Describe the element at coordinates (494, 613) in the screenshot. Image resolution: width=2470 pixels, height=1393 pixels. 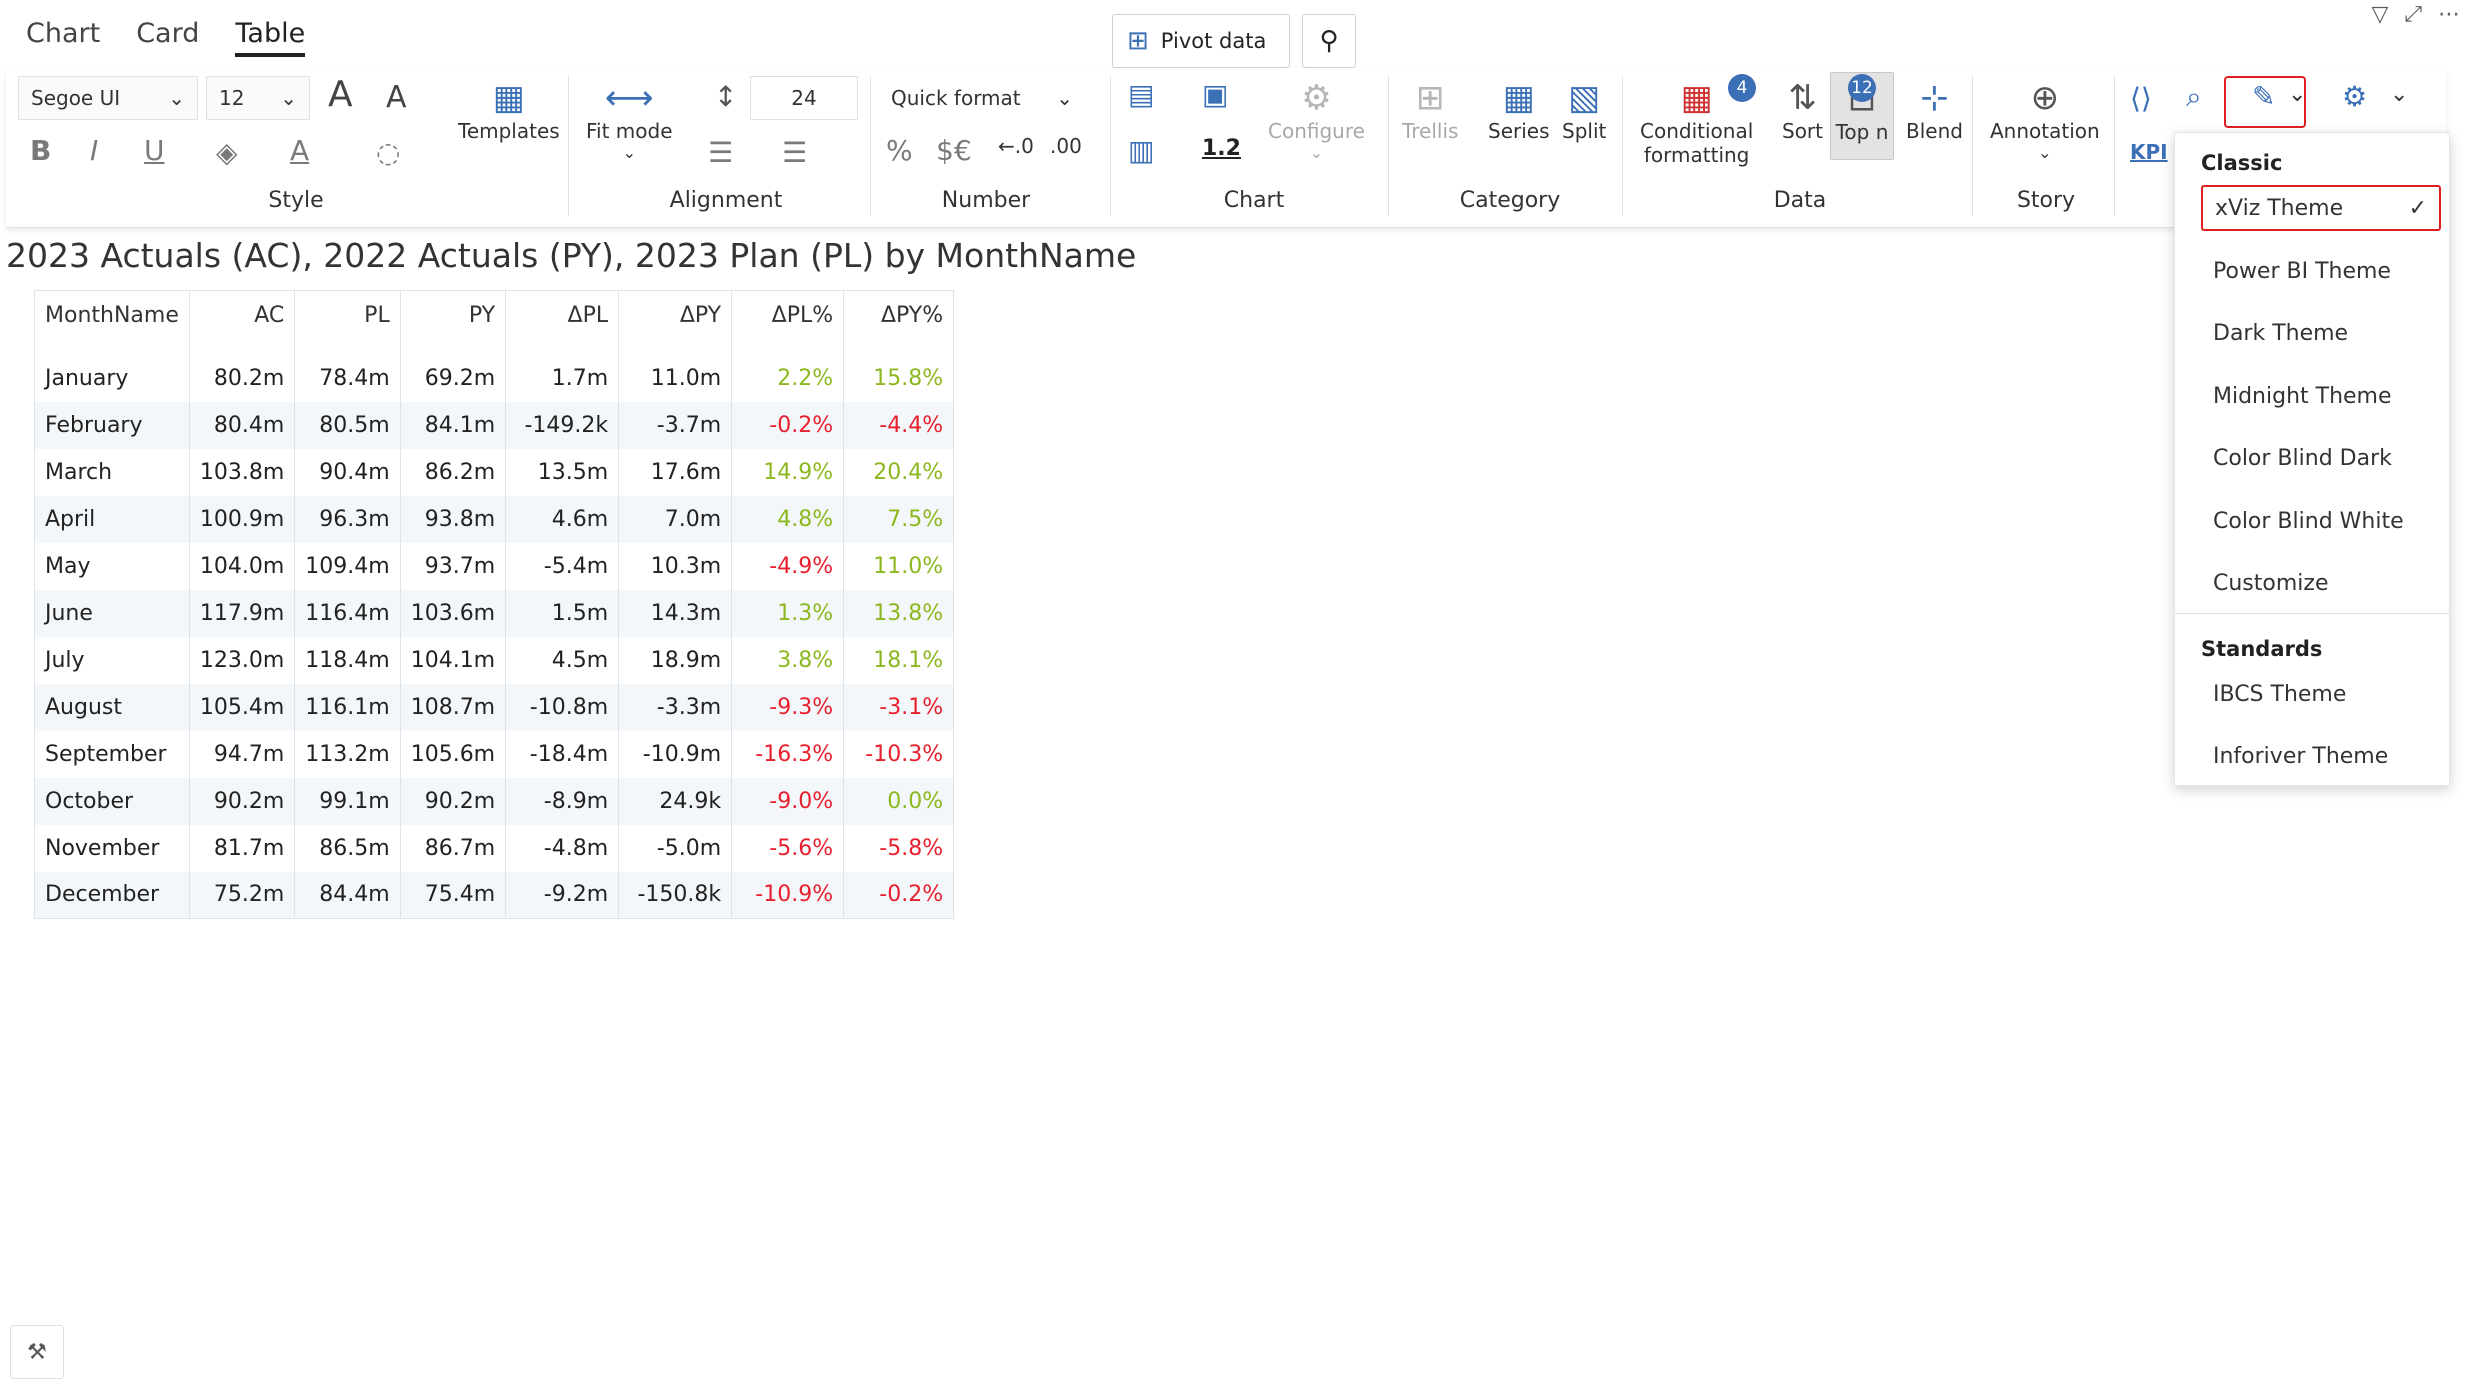
I see `table-row: June 117.9m 116.4m 103.6m 1.5m 14.3m 1.3% 13.8%` at that location.